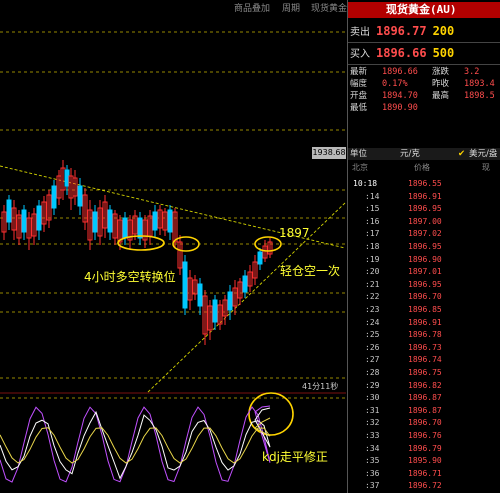  I want to click on symbol-link: 现货黄金, so click(329, 7).